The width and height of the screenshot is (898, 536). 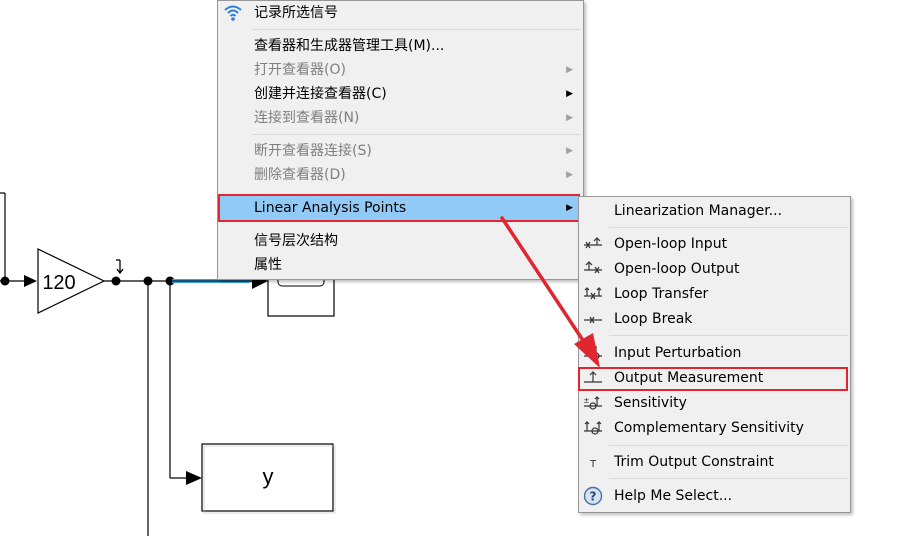 What do you see at coordinates (320, 94) in the screenshot?
I see `menu-item-label: 创建并连接查看器(C)` at bounding box center [320, 94].